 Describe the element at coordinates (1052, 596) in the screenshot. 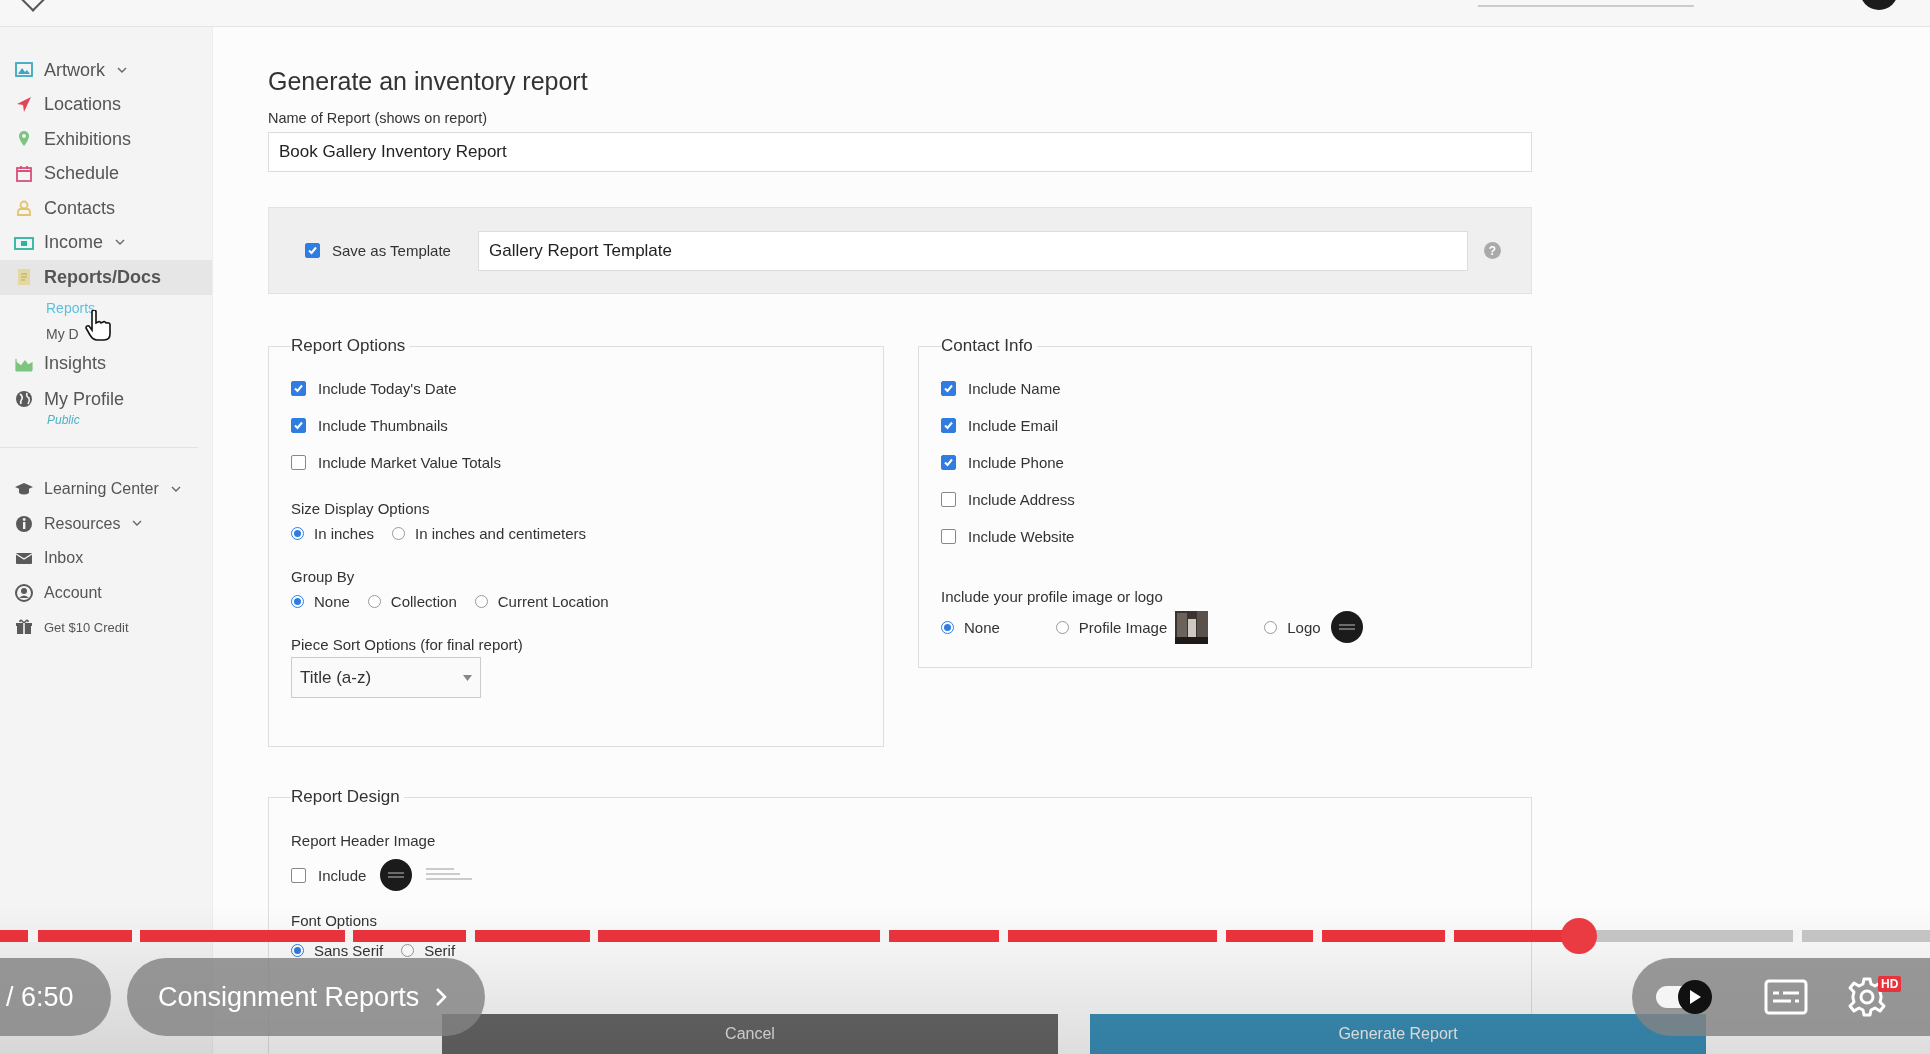

I see `option-label: Include your profile image or logo` at that location.